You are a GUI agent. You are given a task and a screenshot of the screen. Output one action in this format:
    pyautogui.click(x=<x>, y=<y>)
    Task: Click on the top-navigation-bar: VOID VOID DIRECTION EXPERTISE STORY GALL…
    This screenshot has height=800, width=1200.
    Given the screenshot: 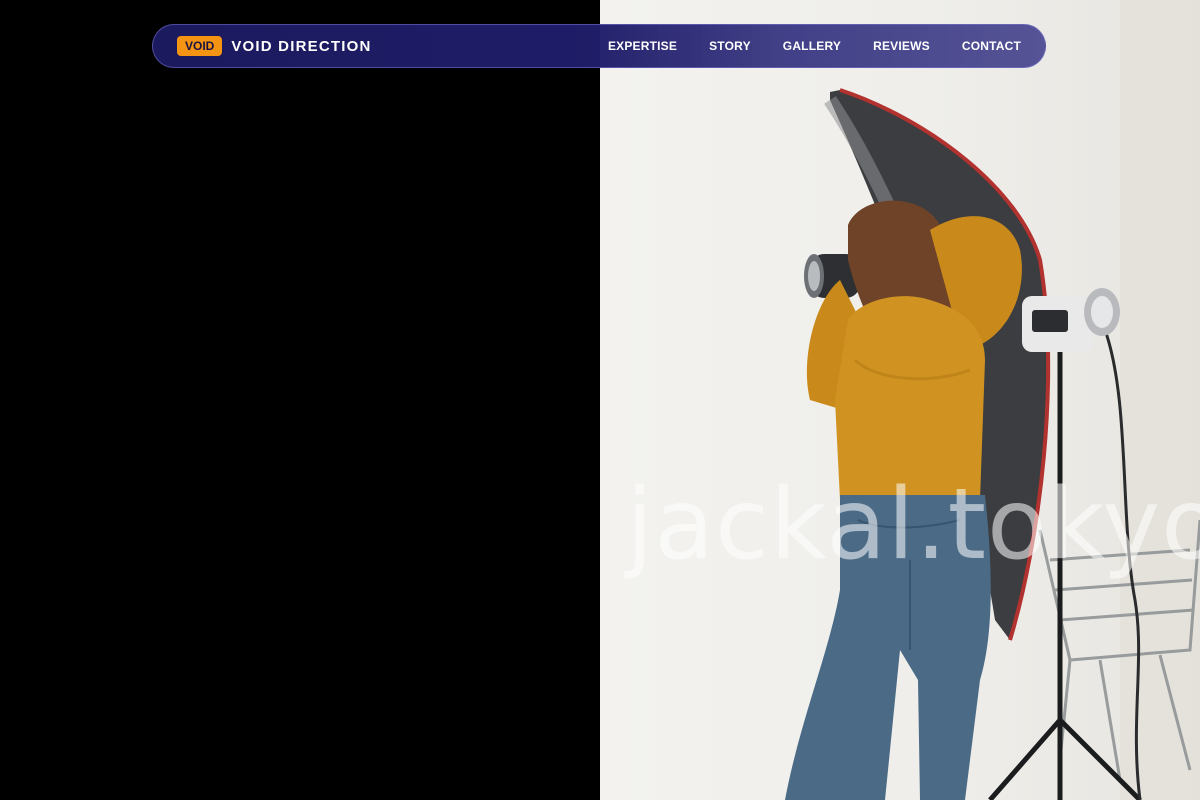 What is the action you would take?
    pyautogui.click(x=599, y=46)
    